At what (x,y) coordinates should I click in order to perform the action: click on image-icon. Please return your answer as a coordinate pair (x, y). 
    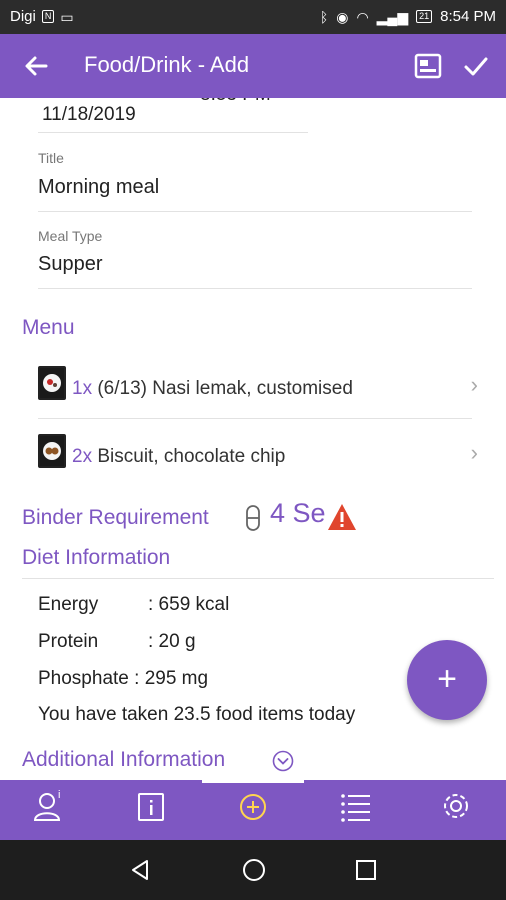
    Looking at the image, I should click on (428, 66).